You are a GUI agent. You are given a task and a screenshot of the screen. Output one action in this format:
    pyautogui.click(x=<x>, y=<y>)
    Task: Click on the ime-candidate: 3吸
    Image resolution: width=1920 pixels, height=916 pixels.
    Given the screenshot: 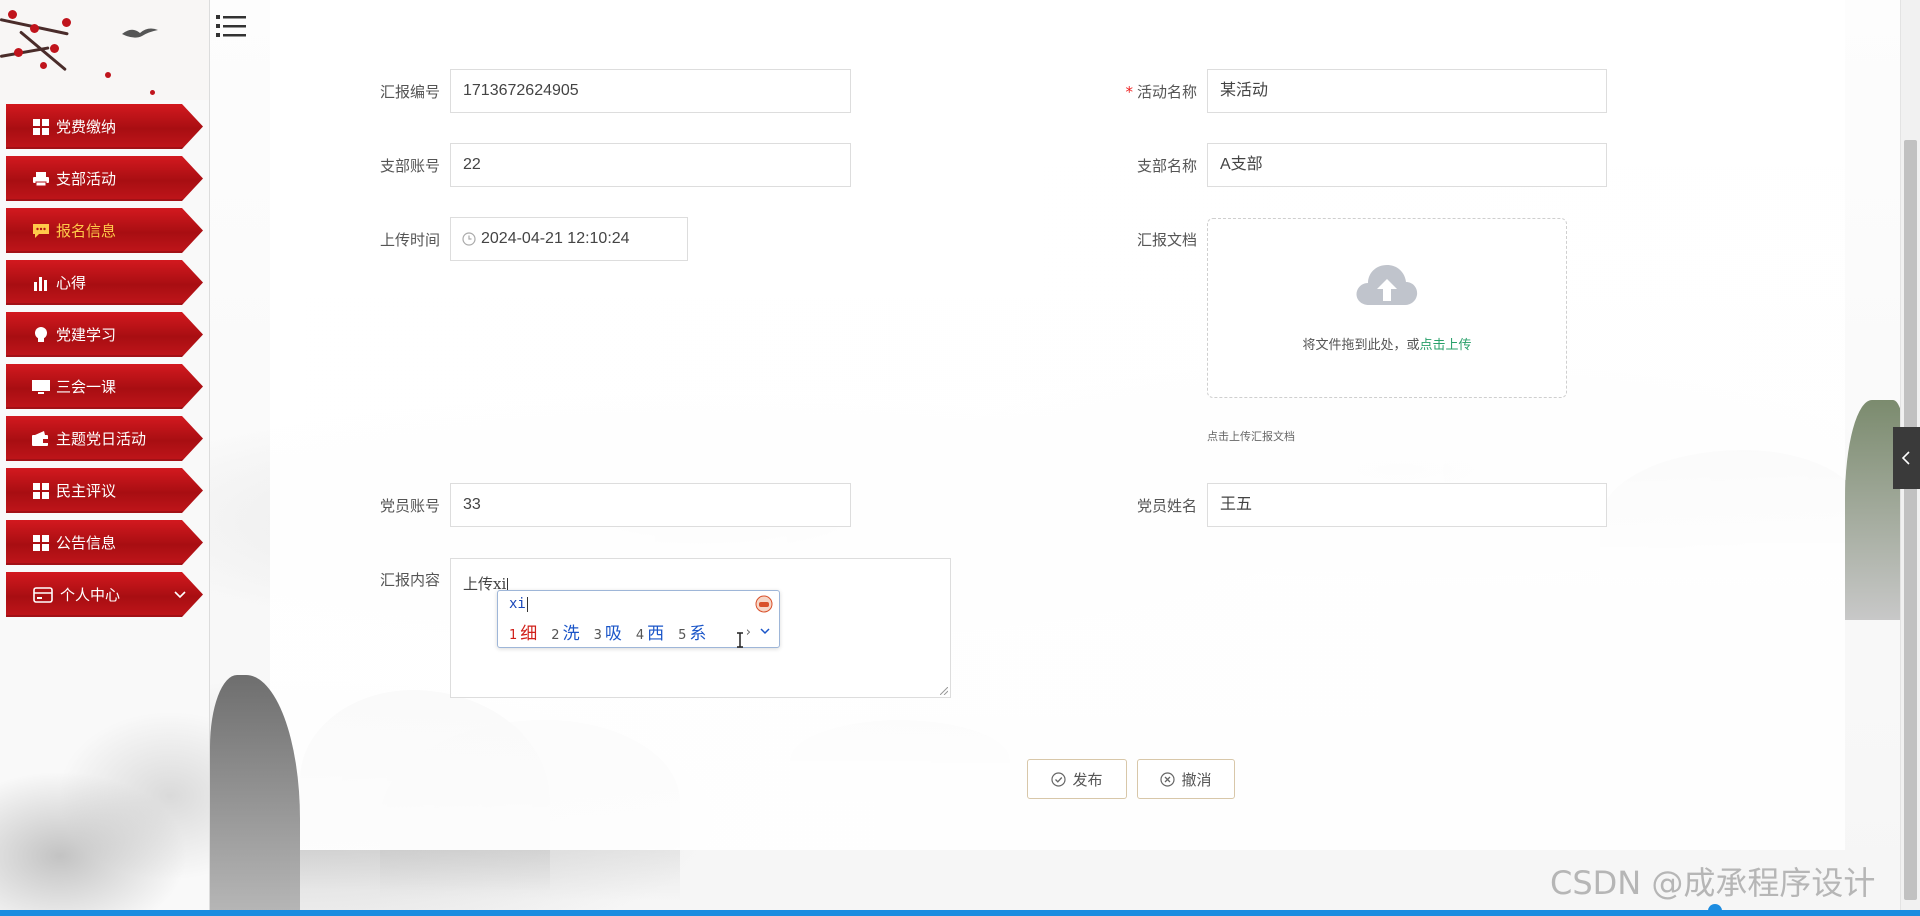 What is the action you would take?
    pyautogui.click(x=608, y=631)
    